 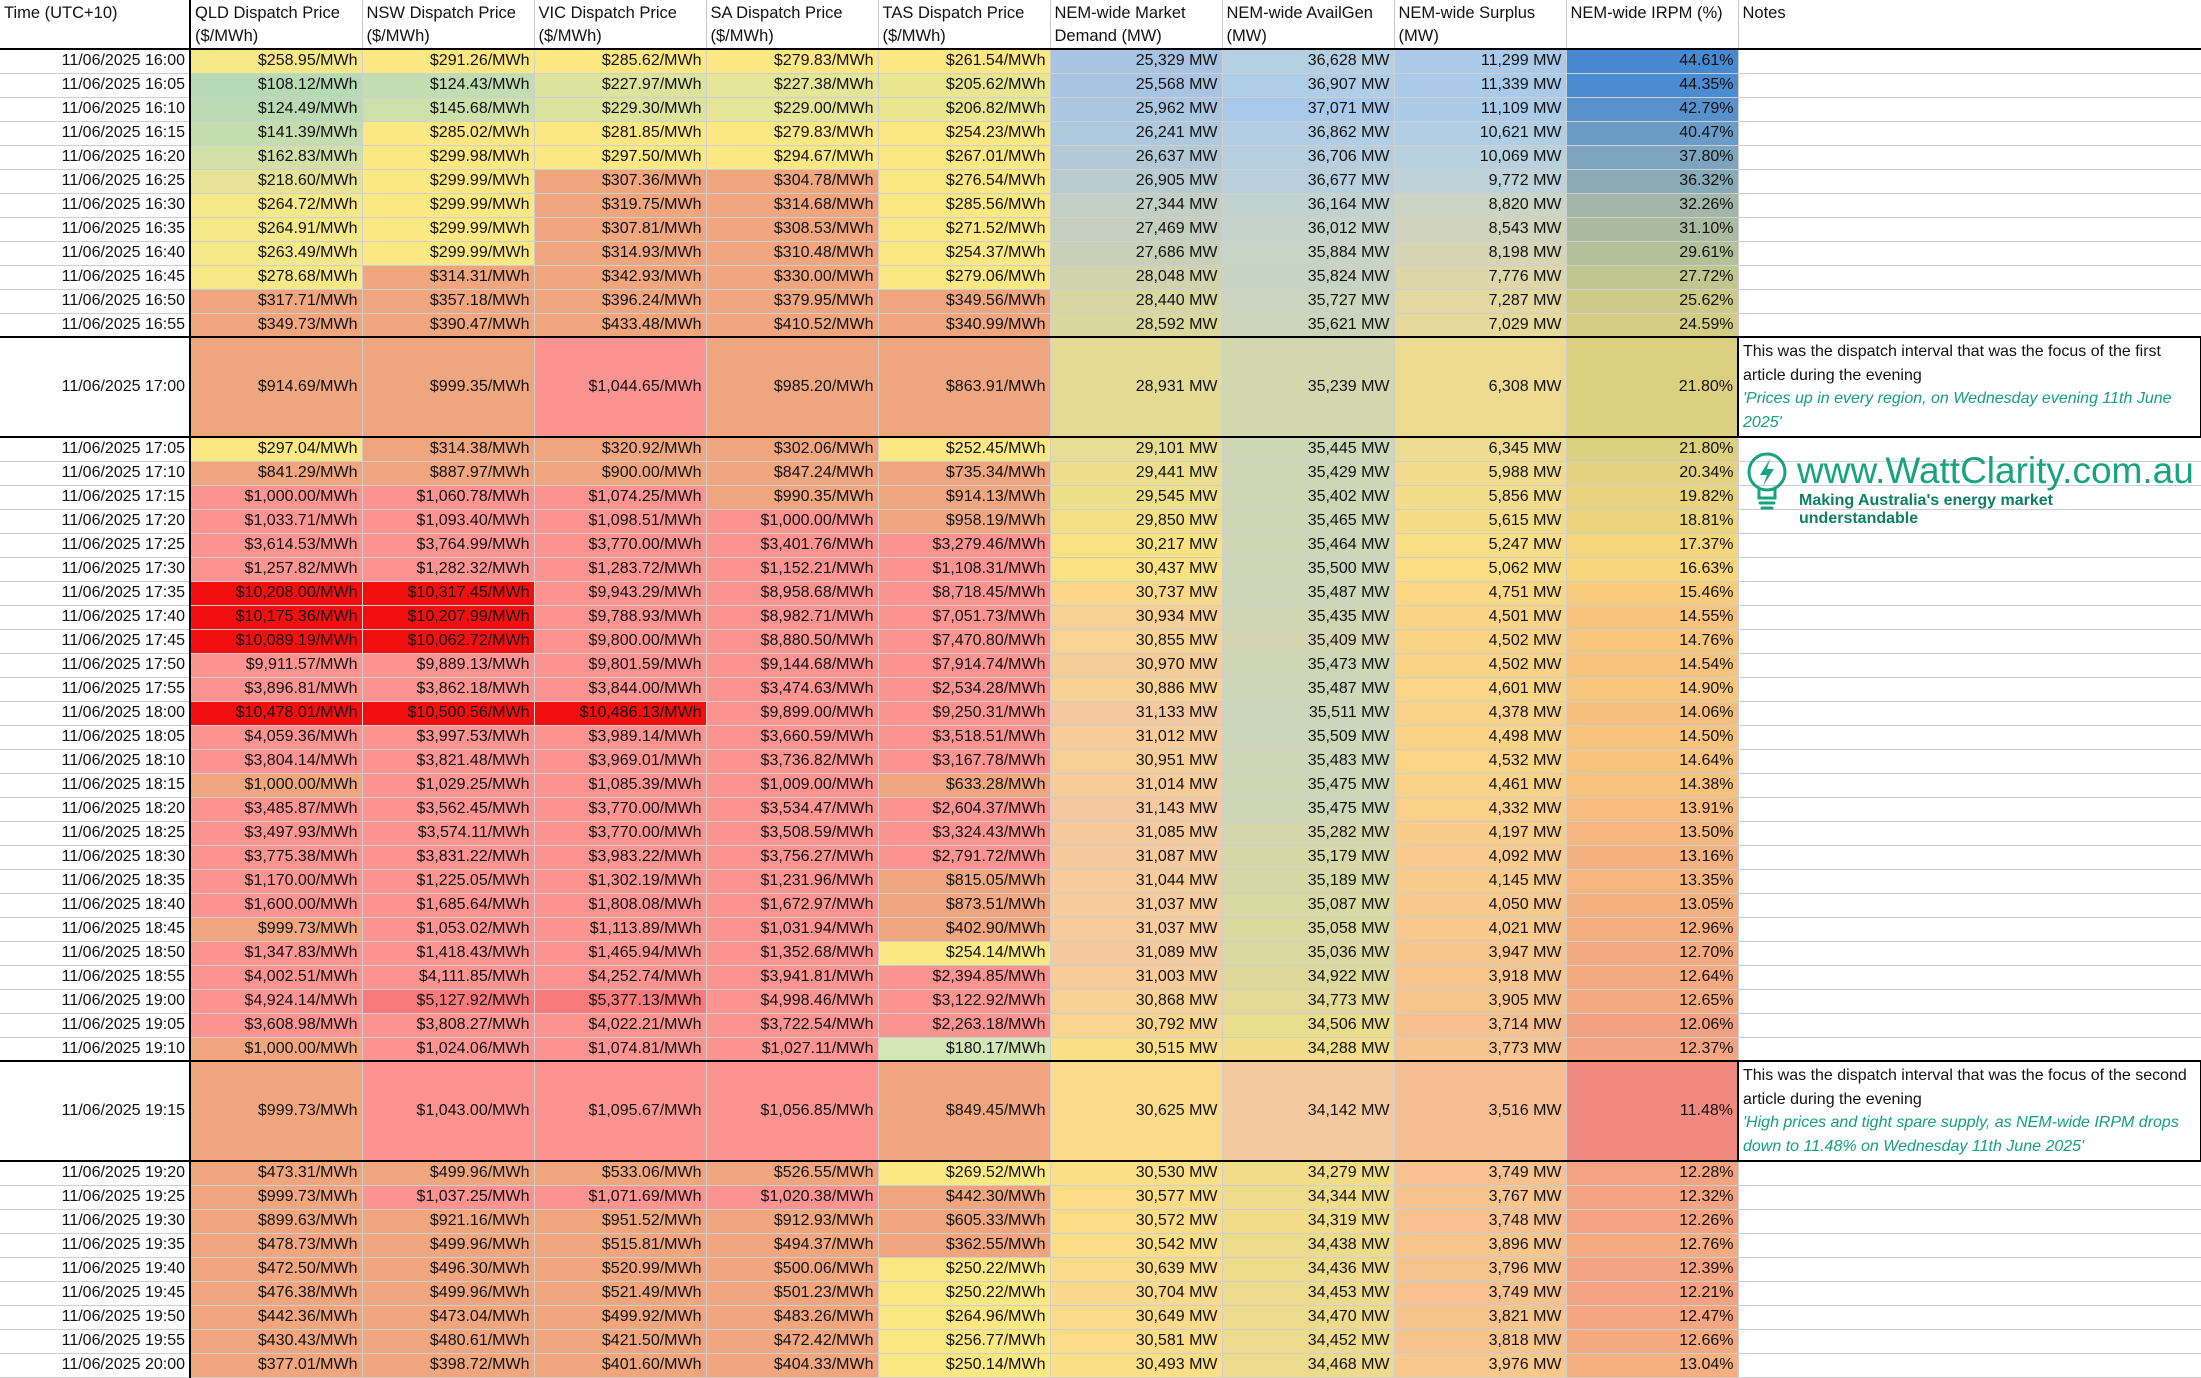 What do you see at coordinates (1652, 253) in the screenshot?
I see `irpm-cell: 29.61%` at bounding box center [1652, 253].